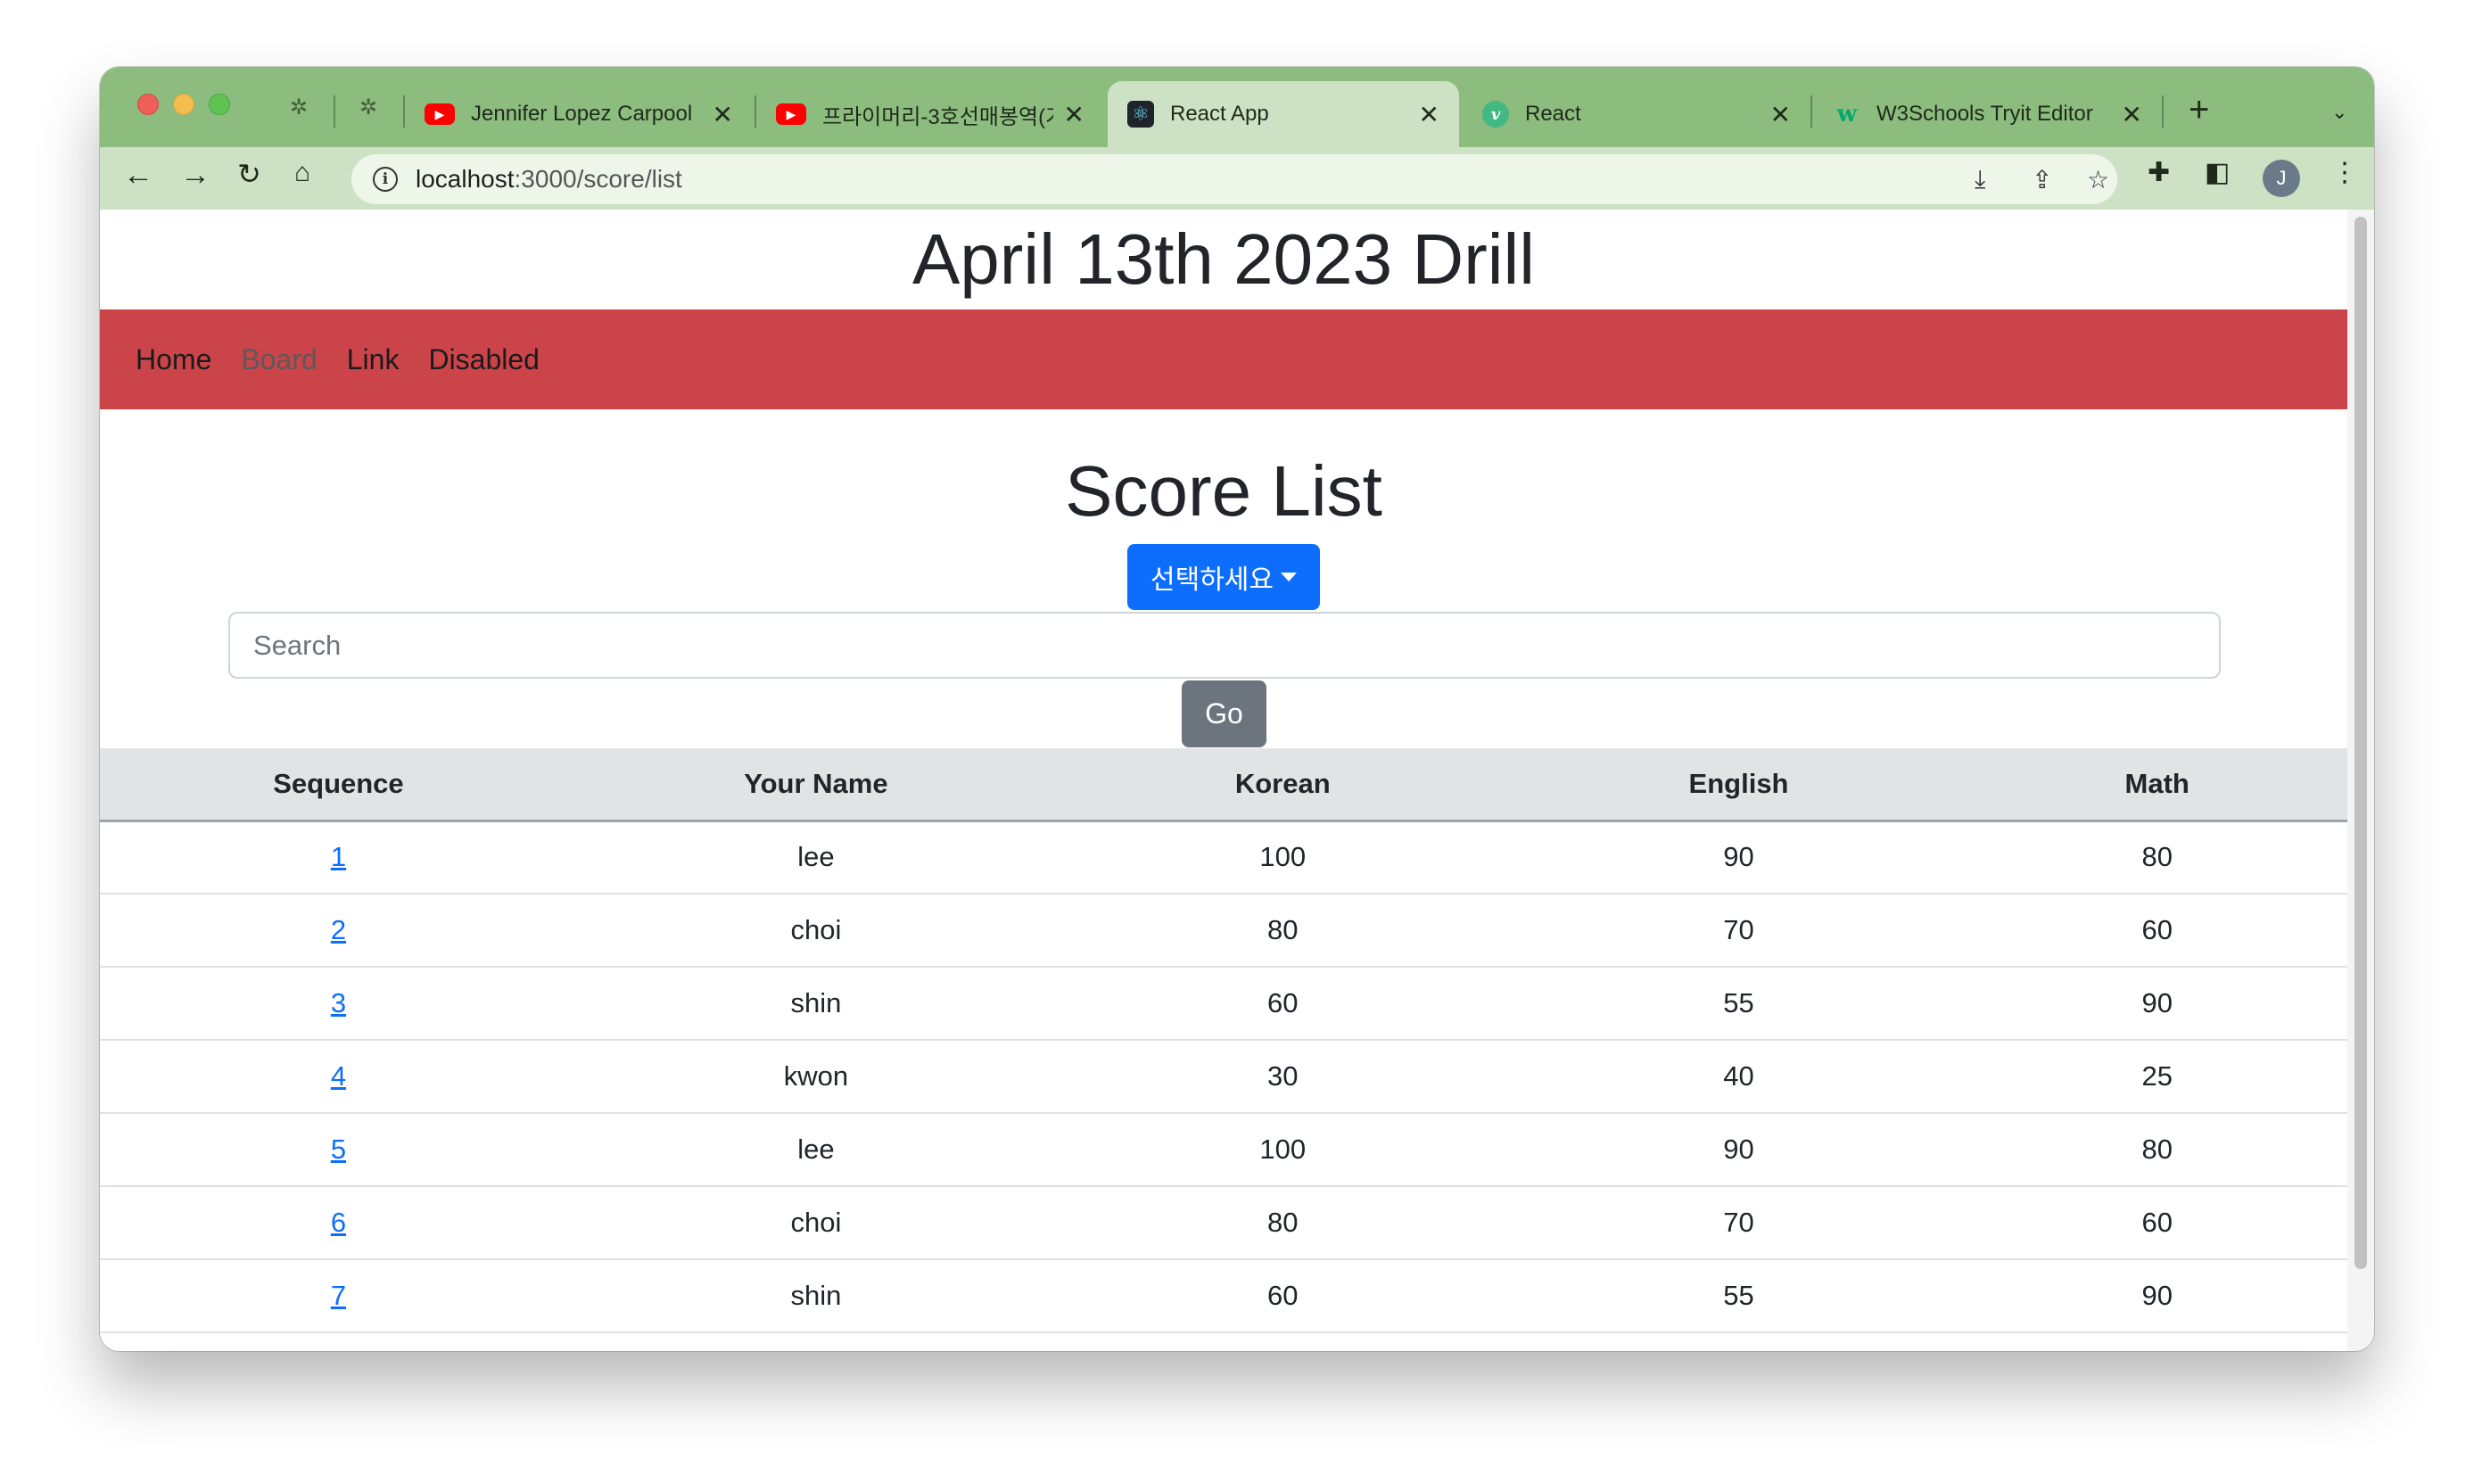 This screenshot has height=1484, width=2474. Describe the element at coordinates (339, 785) in the screenshot. I see `header-sequence: Sequence` at that location.